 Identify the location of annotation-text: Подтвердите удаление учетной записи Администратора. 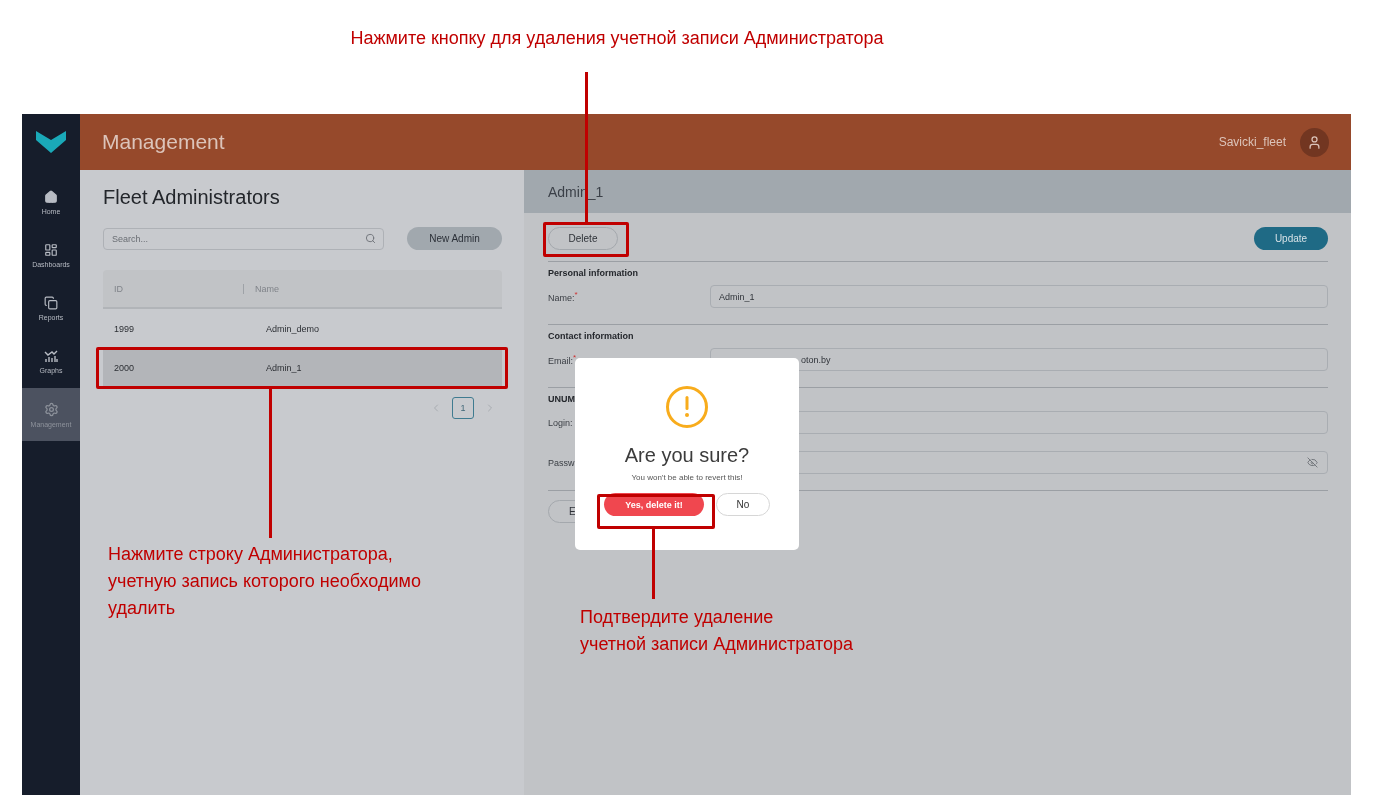
(717, 631).